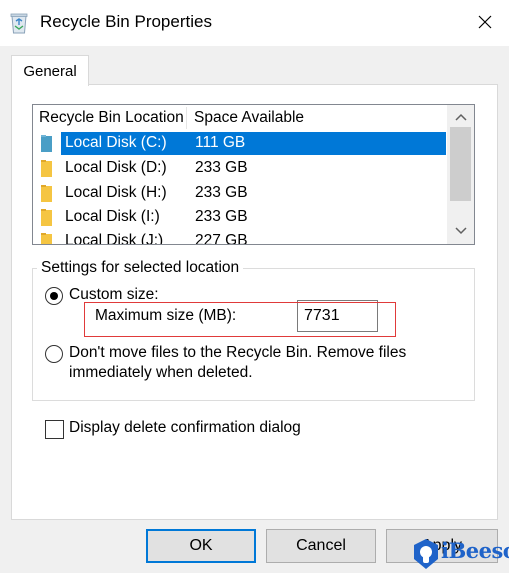  What do you see at coordinates (221, 238) in the screenshot?
I see `space-available: 227 GB` at bounding box center [221, 238].